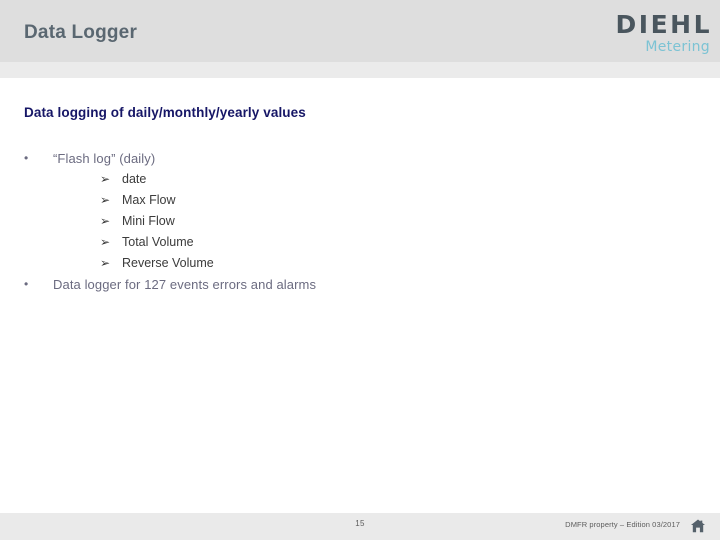  What do you see at coordinates (158, 242) in the screenshot?
I see `list-item-label: Total Volume` at bounding box center [158, 242].